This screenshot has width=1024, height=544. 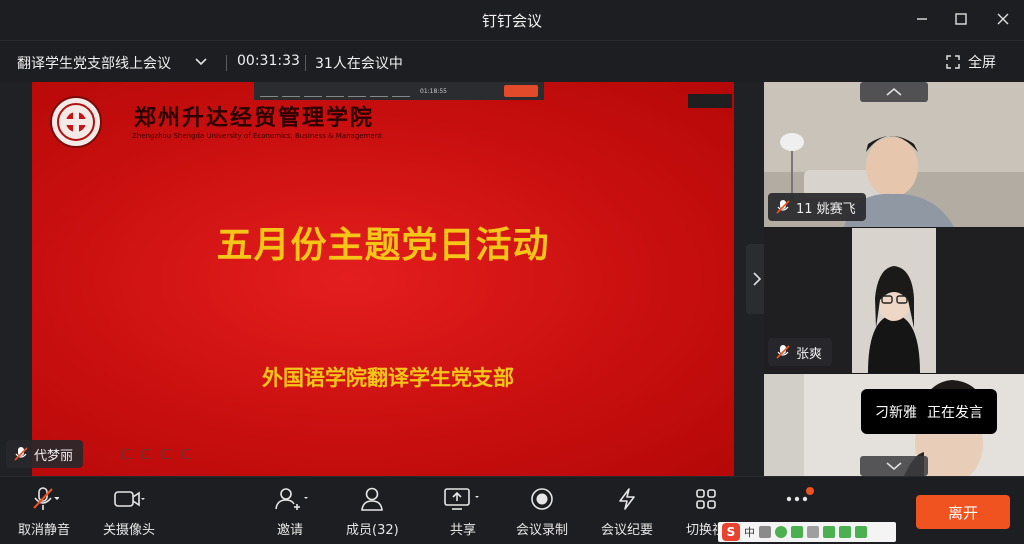 What do you see at coordinates (731, 532) in the screenshot?
I see `sogou-ime-icon: S` at bounding box center [731, 532].